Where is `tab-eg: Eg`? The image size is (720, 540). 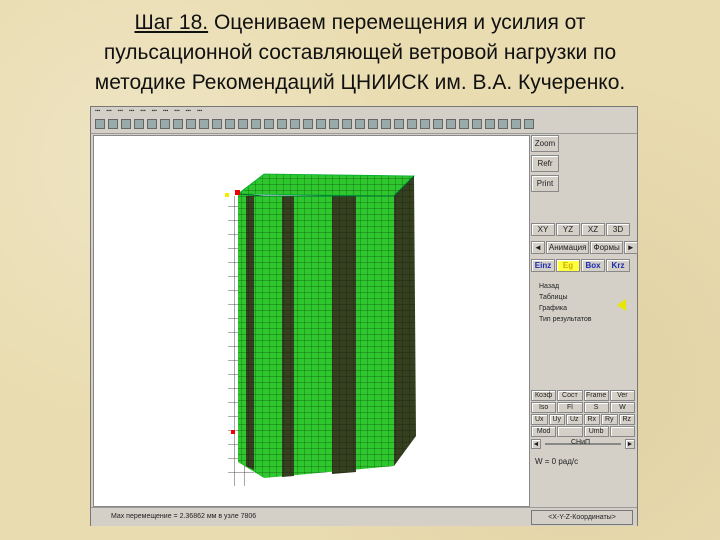
tab-eg: Eg is located at coordinates (568, 265).